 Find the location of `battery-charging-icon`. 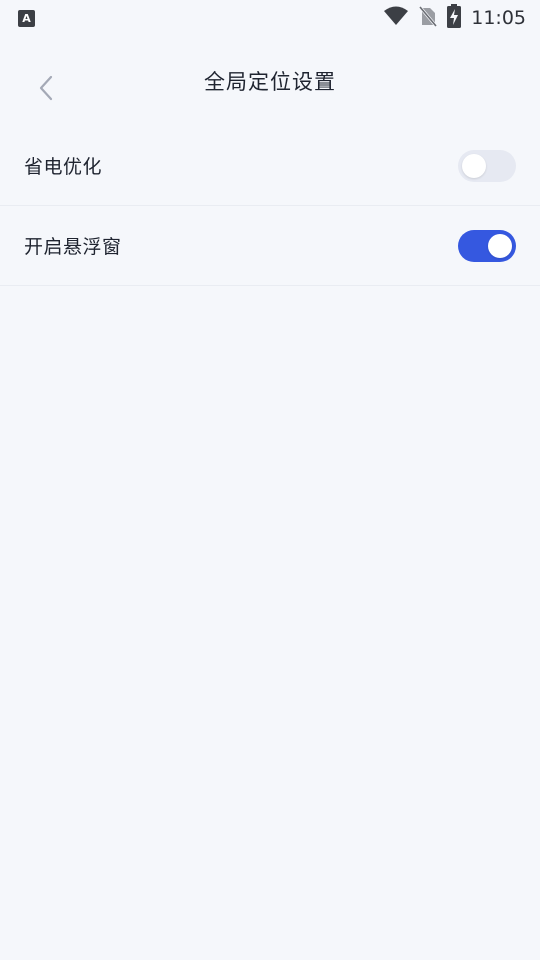

battery-charging-icon is located at coordinates (454, 18).